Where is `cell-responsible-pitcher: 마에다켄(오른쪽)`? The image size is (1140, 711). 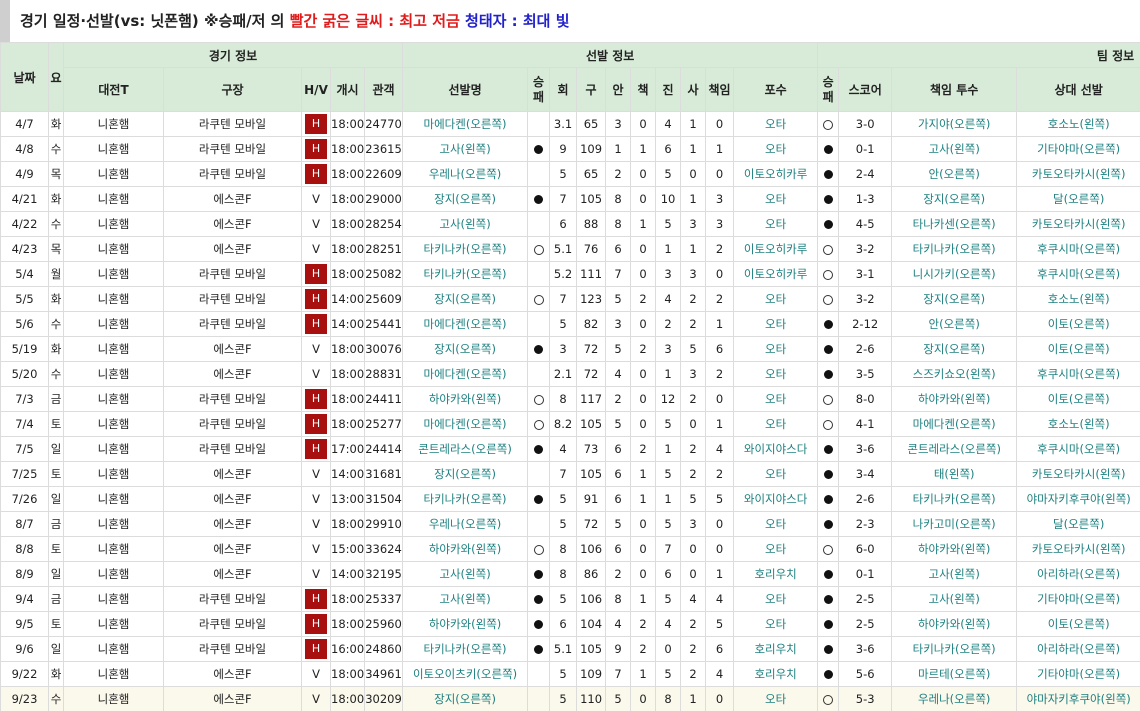
cell-responsible-pitcher: 마에다켄(오른쪽) is located at coordinates (954, 424).